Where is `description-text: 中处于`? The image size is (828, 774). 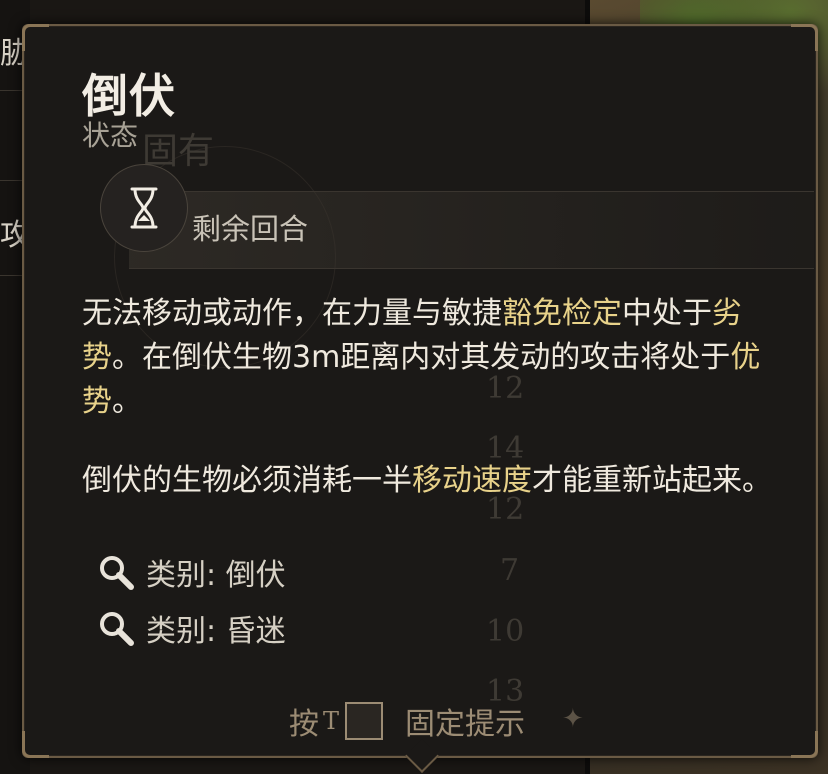
description-text: 中处于 is located at coordinates (667, 313).